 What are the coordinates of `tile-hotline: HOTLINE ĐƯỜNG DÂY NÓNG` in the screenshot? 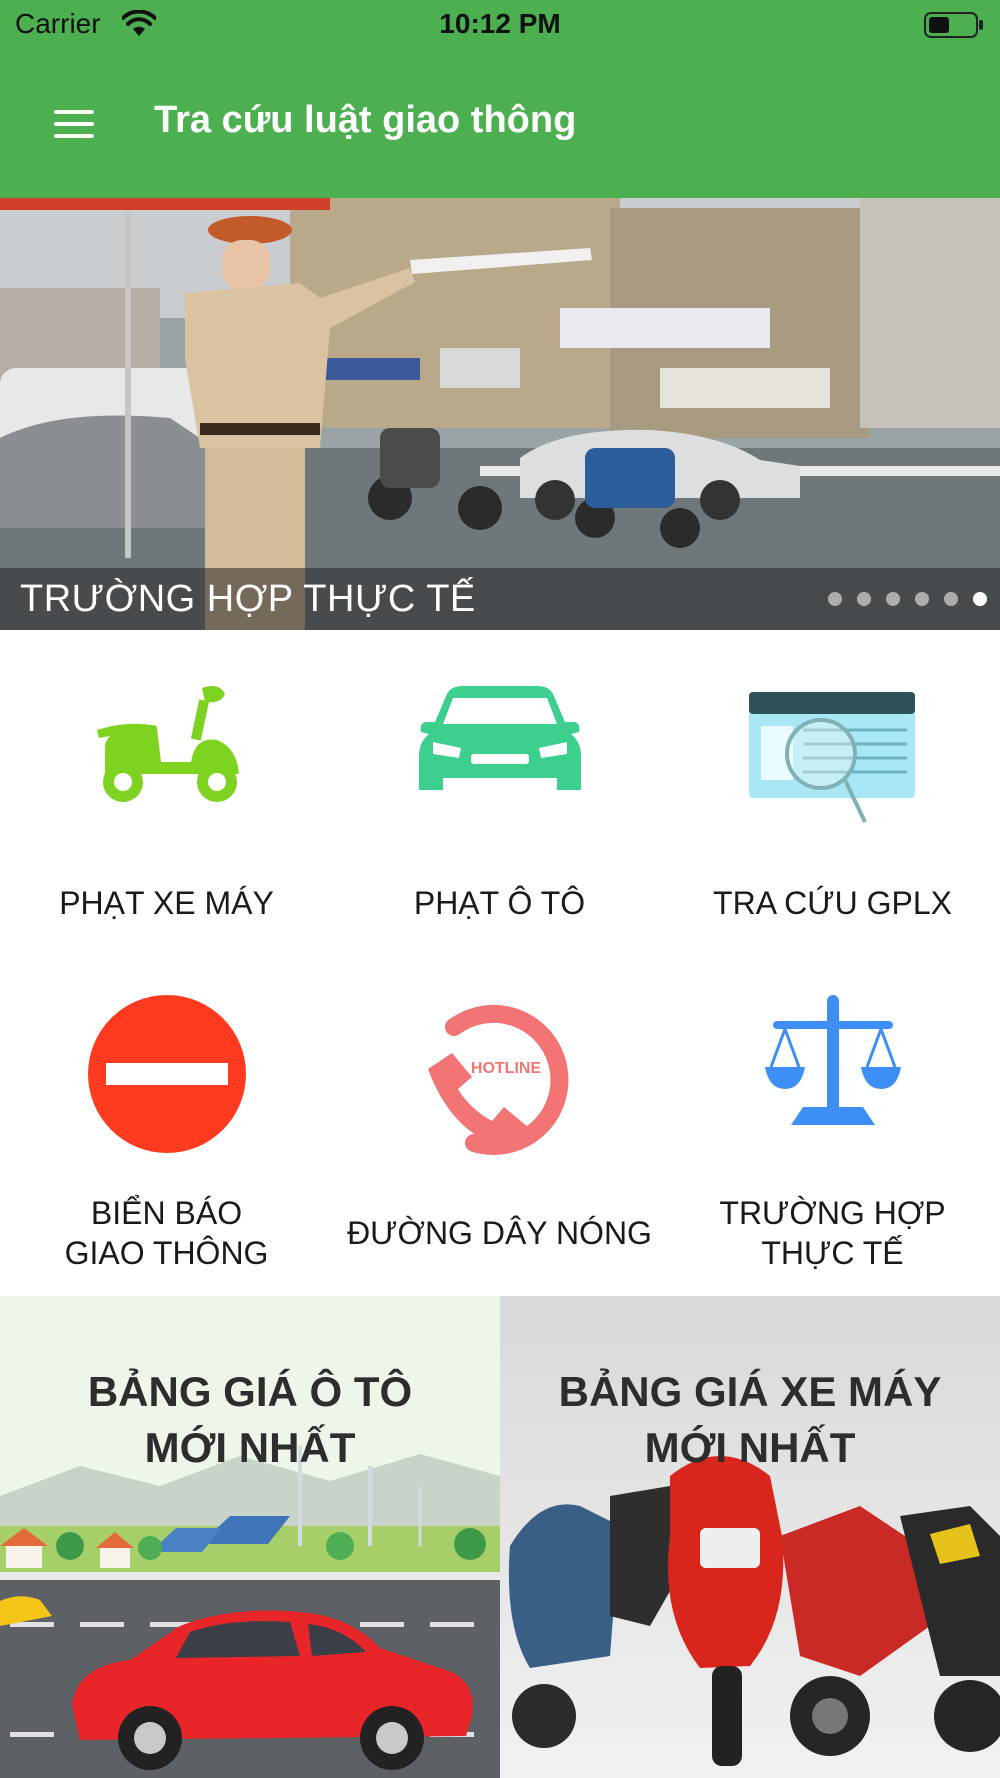 It's located at (499, 1129).